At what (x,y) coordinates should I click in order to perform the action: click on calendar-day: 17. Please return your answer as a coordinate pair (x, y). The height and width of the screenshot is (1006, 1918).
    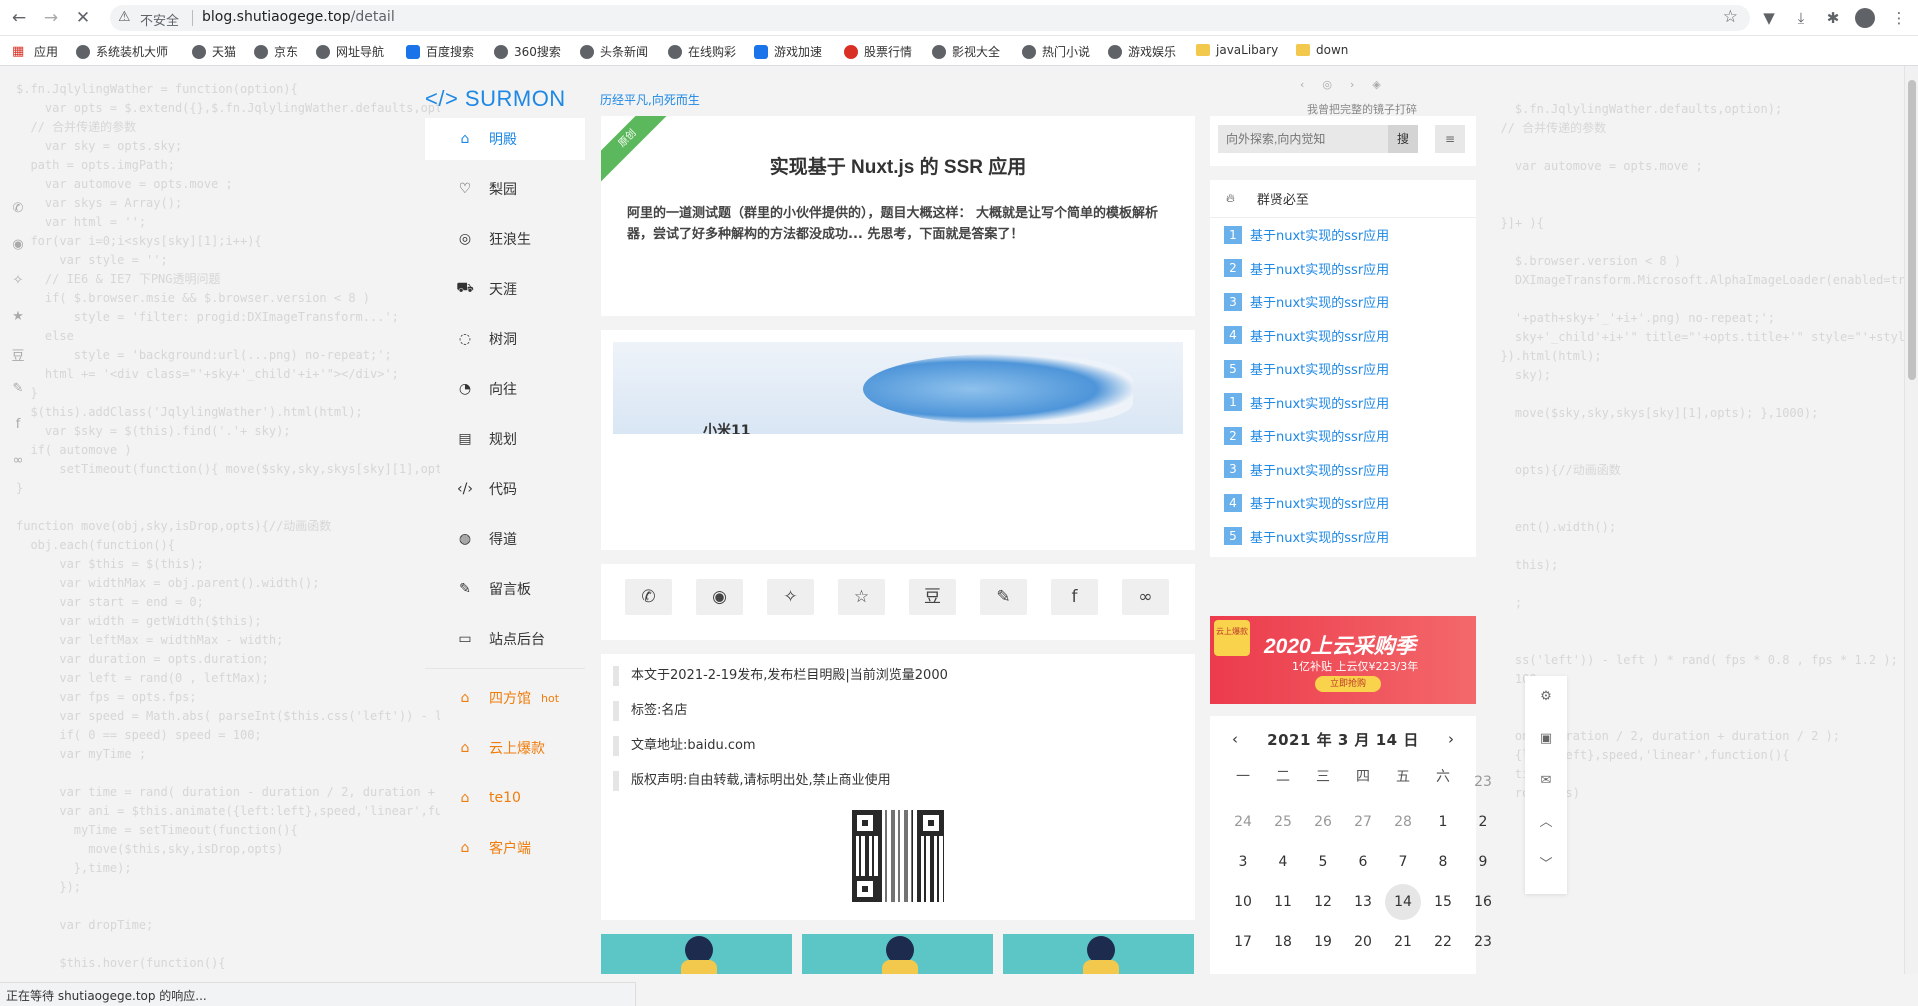
    Looking at the image, I should click on (1243, 942).